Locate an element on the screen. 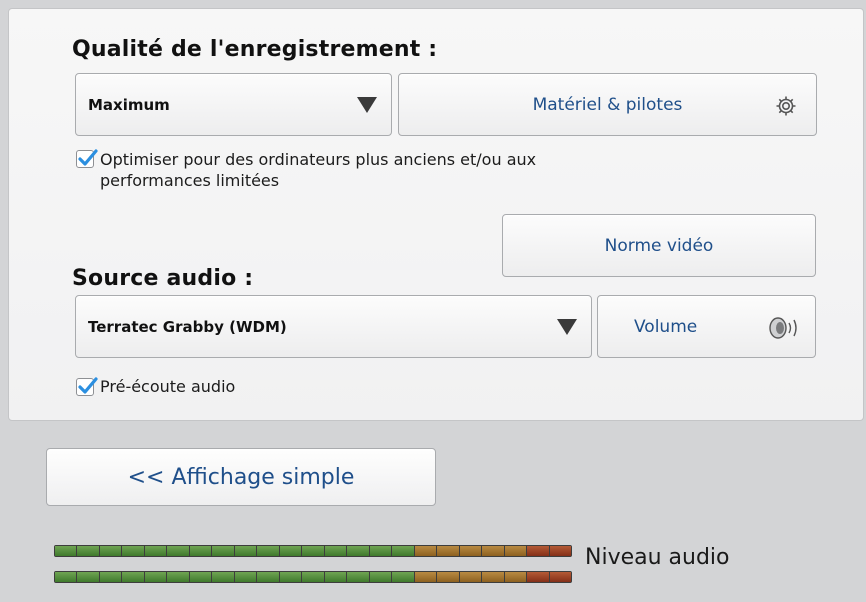 This screenshot has height=602, width=866. audio-source-value: Terratec Grabby (WDM) is located at coordinates (187, 326).